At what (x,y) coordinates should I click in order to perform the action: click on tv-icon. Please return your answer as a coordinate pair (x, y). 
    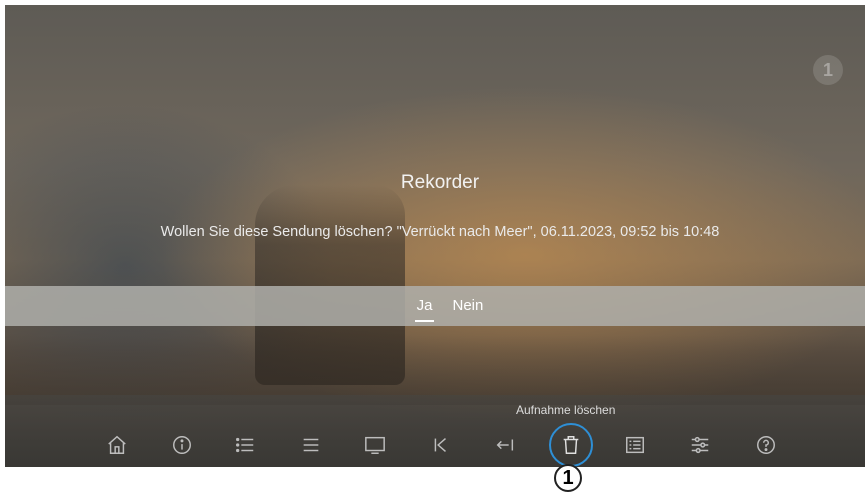
    Looking at the image, I should click on (375, 445).